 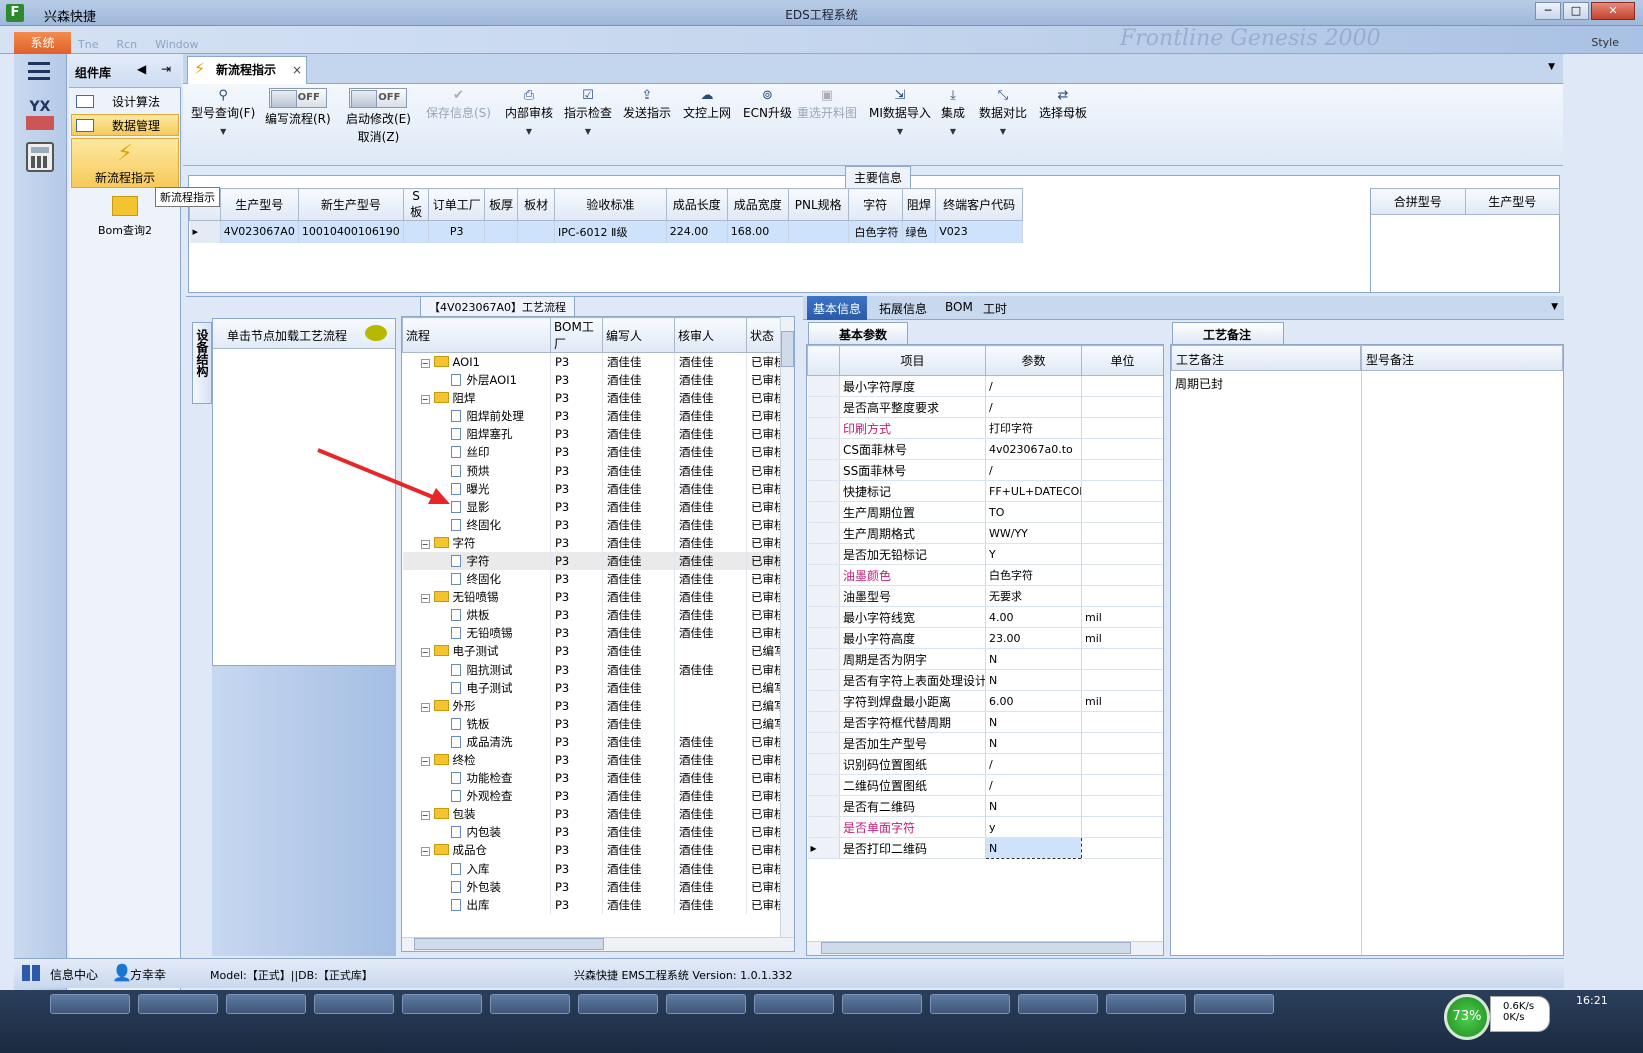 What do you see at coordinates (758, 231) in the screenshot?
I see `table-cell: 168.00` at bounding box center [758, 231].